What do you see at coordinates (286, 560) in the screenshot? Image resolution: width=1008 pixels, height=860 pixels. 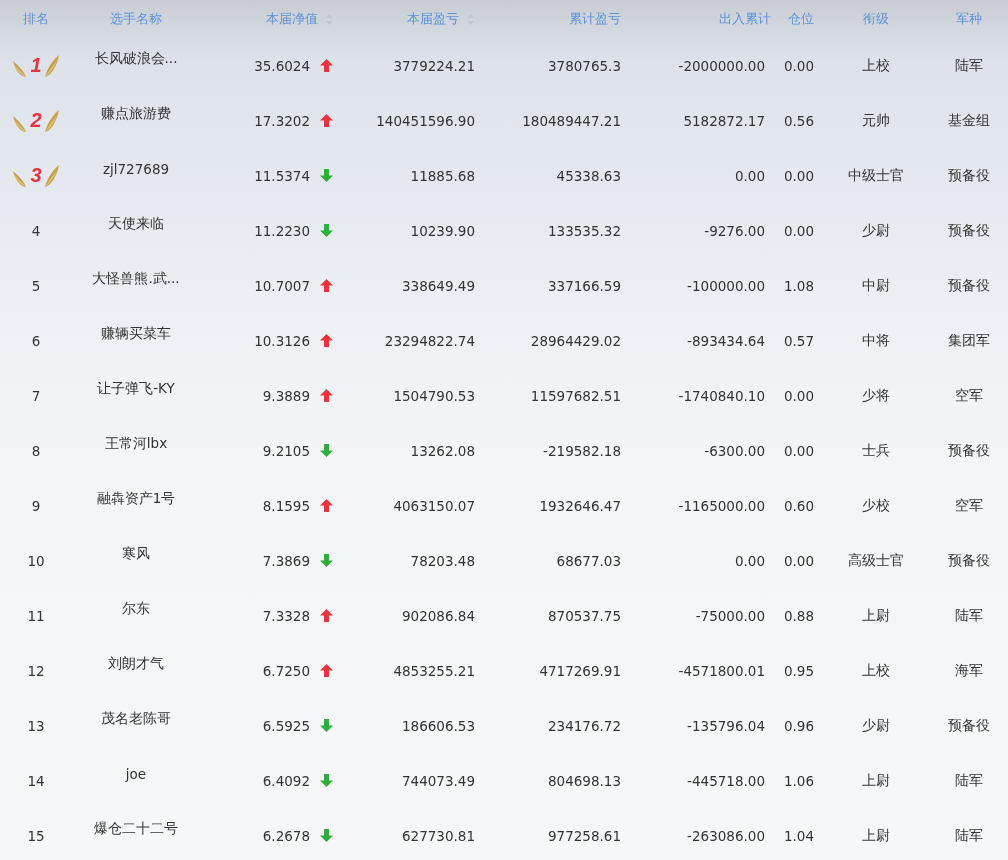 I see `net-value: 7.3869` at bounding box center [286, 560].